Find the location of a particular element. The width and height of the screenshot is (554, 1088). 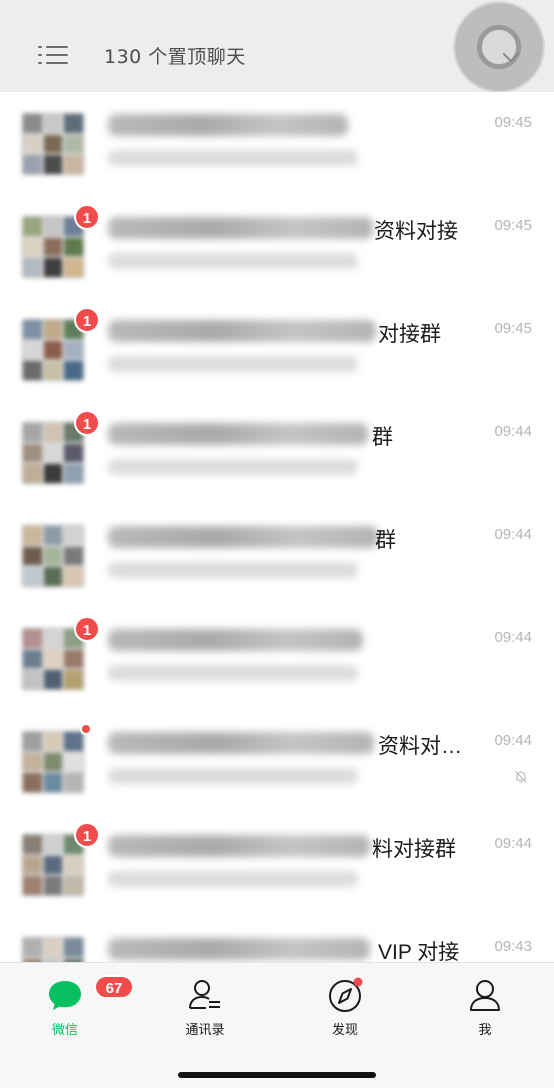

tab-discover: 发现 is located at coordinates (345, 1007).